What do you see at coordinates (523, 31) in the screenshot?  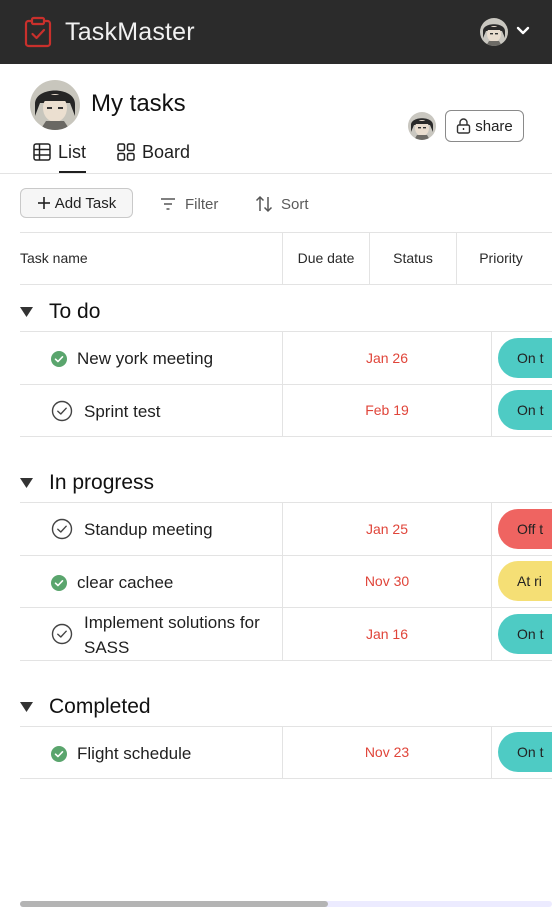 I see `chevron-down-icon` at bounding box center [523, 31].